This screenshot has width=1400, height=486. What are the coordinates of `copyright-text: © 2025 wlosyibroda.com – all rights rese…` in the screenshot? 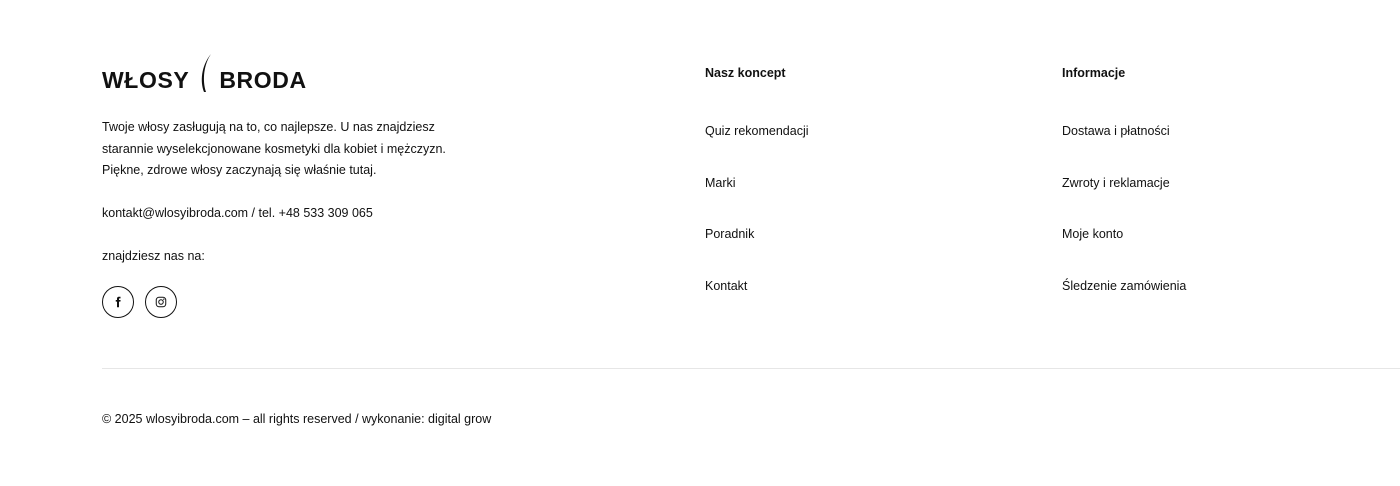 It's located at (297, 419).